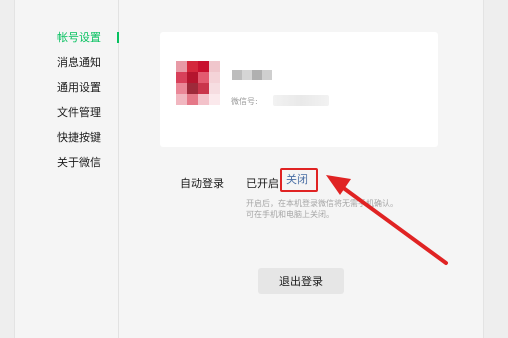  I want to click on sidebar-item-about-wechat: 关于微信, so click(79, 163).